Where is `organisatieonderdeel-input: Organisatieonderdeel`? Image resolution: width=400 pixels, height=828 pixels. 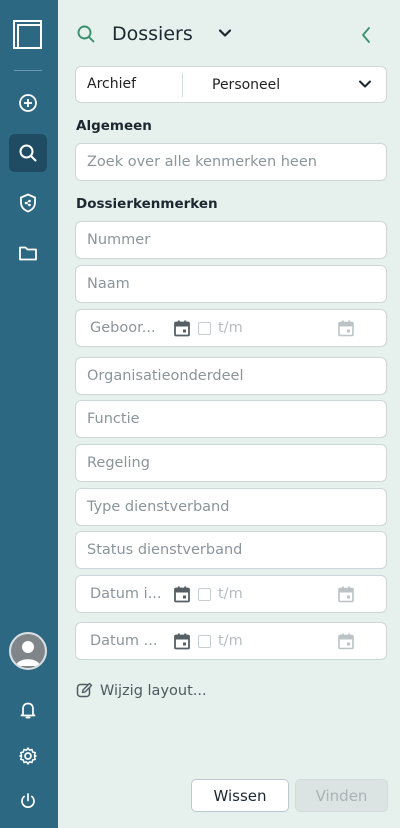 organisatieonderdeel-input: Organisatieonderdeel is located at coordinates (231, 376).